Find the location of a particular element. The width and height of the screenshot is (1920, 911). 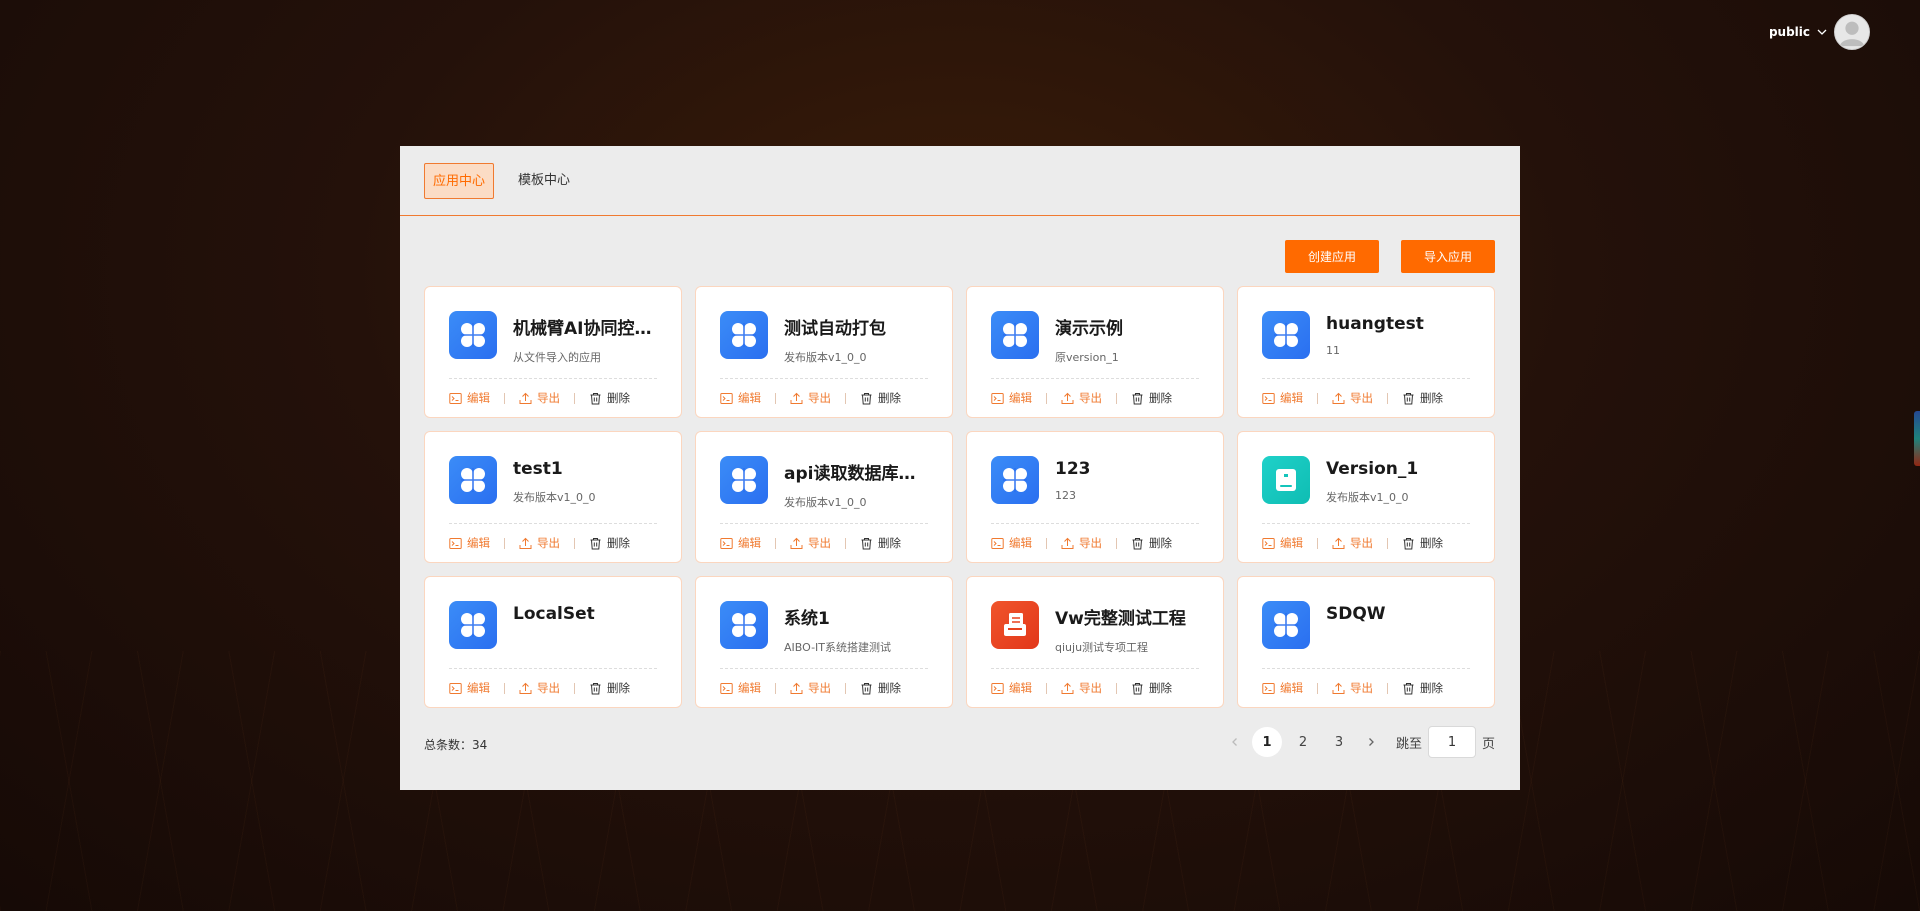

jump-label: 跳至 is located at coordinates (1408, 744).